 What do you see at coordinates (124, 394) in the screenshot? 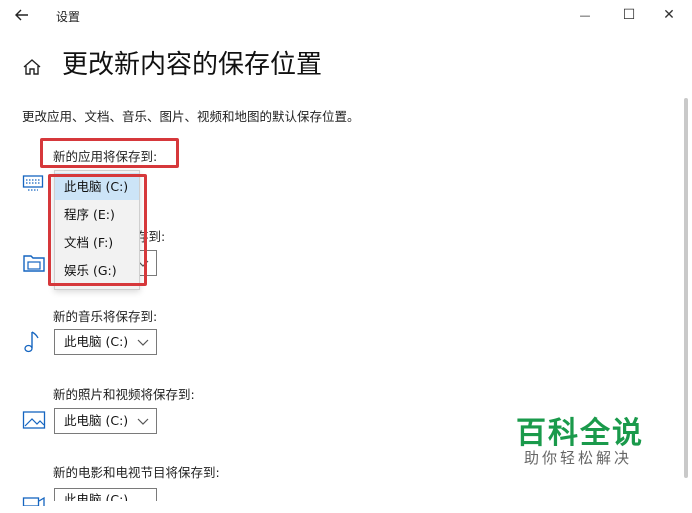
I see `photos-save-label: 新的照片和视频将保存到:` at bounding box center [124, 394].